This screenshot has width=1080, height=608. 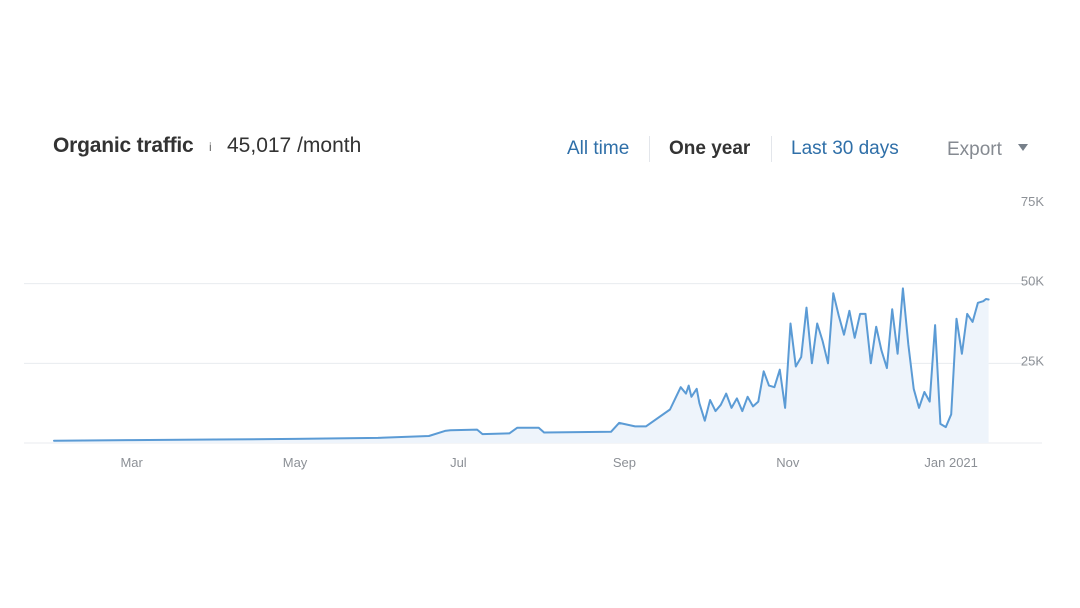 I want to click on range-one-year: One year, so click(x=709, y=149).